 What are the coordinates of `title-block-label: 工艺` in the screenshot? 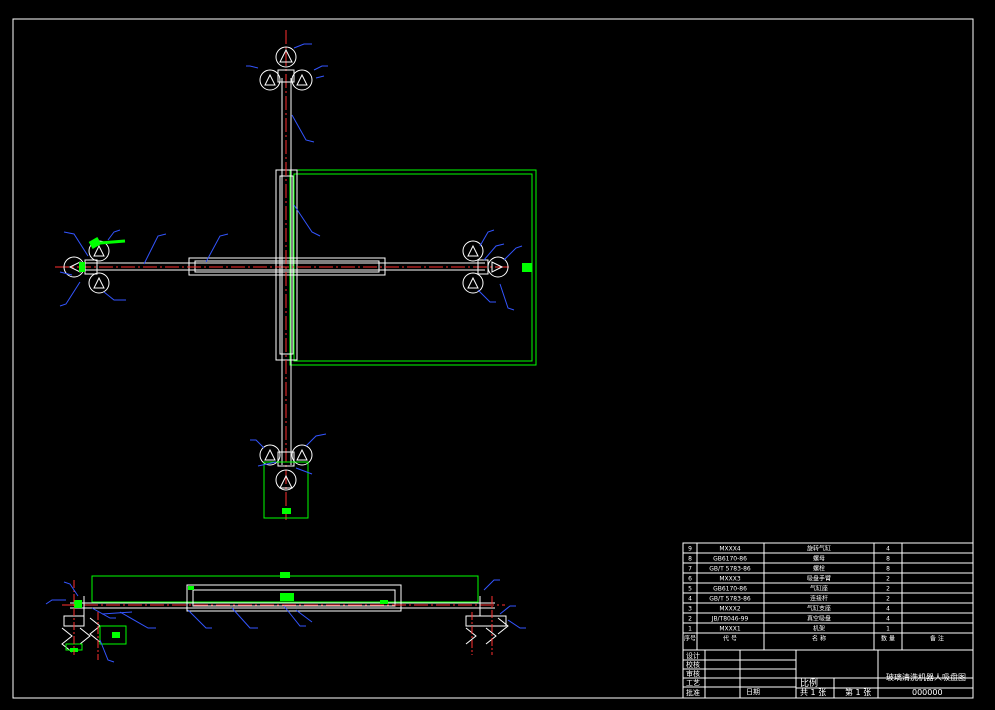 It's located at (693, 683).